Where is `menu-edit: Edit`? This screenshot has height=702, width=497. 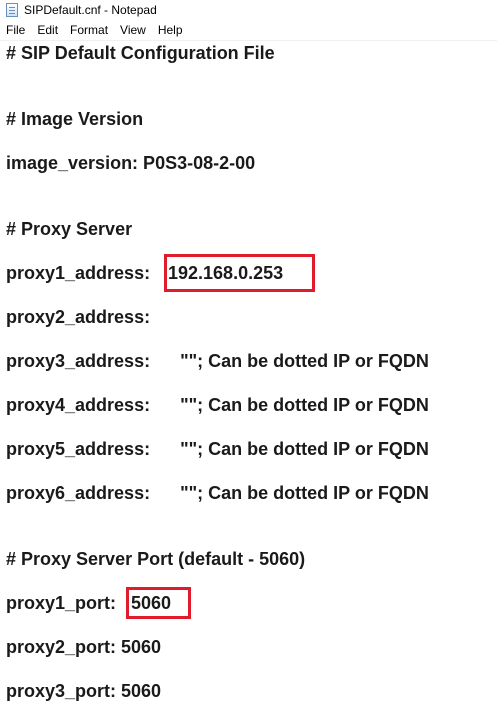
menu-edit: Edit is located at coordinates (47, 30).